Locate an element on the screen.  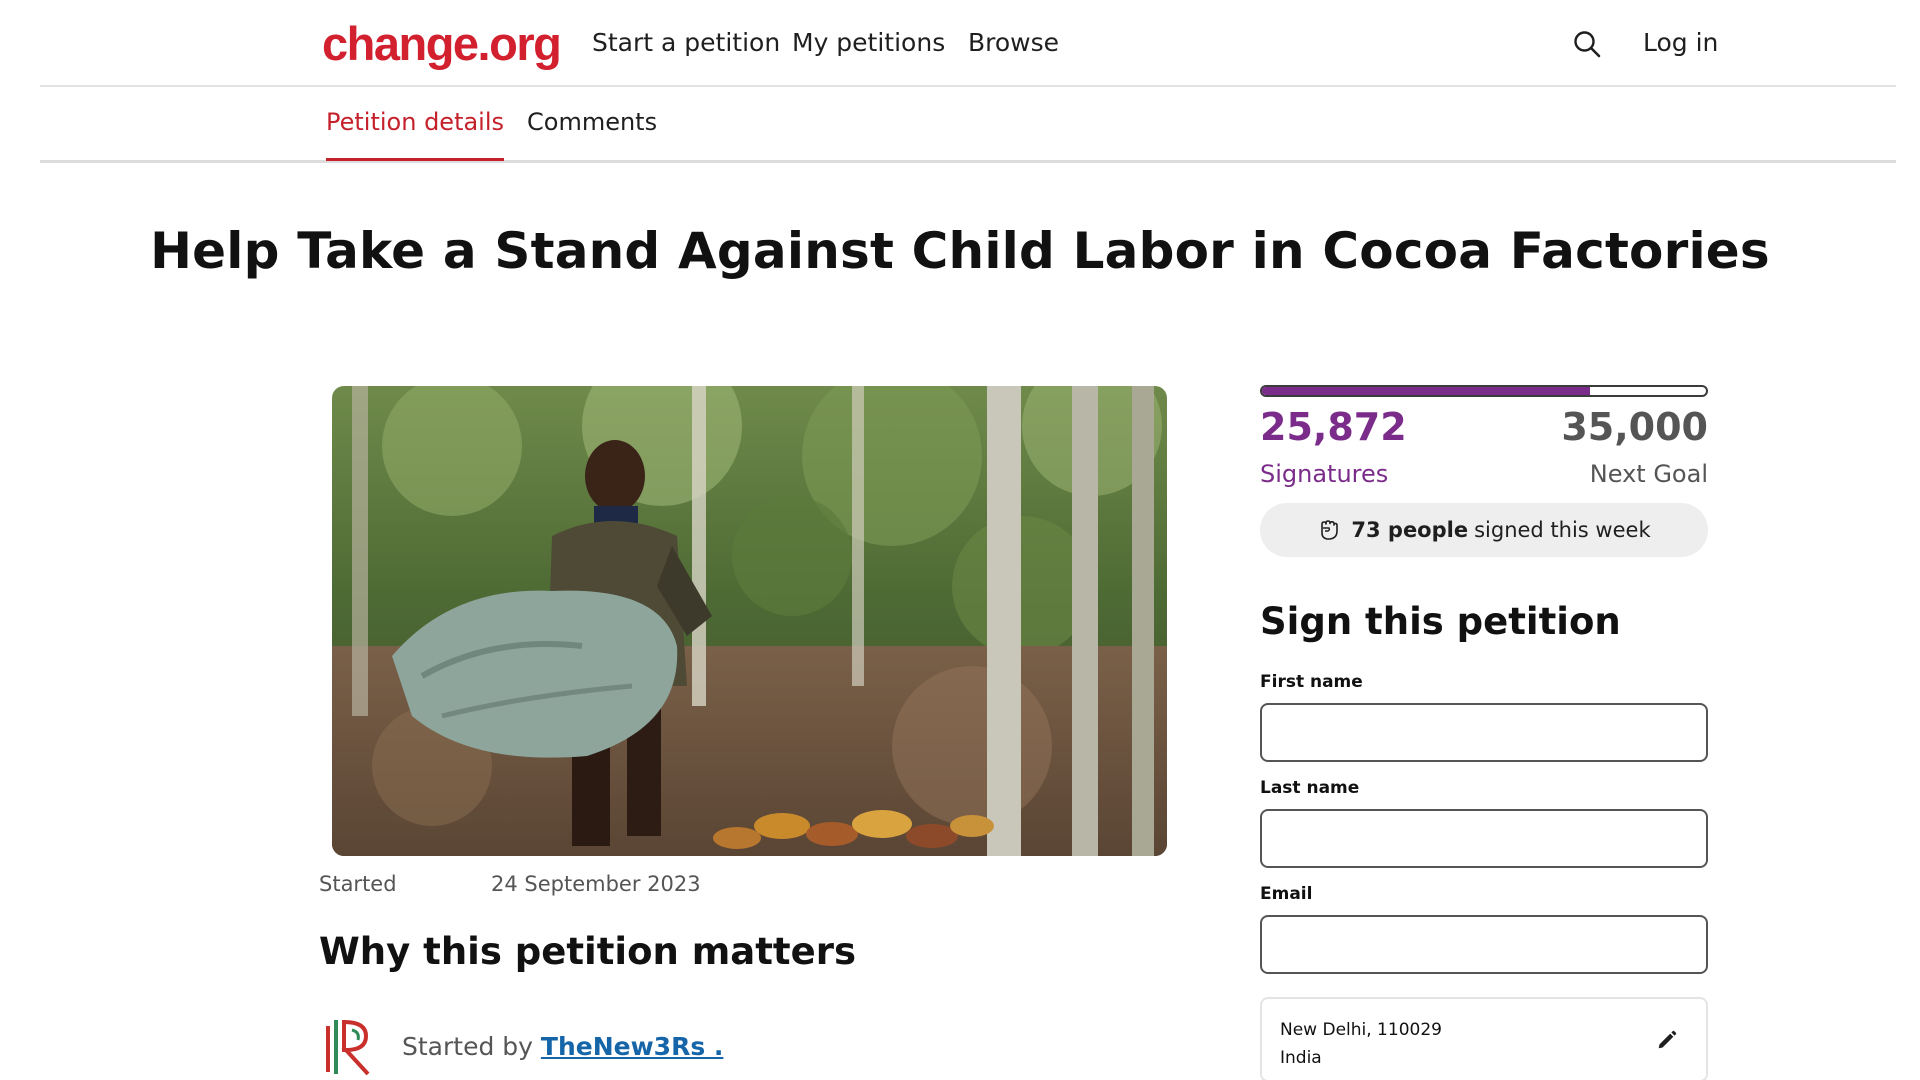
nav-my-petitions: My petitions is located at coordinates (868, 42).